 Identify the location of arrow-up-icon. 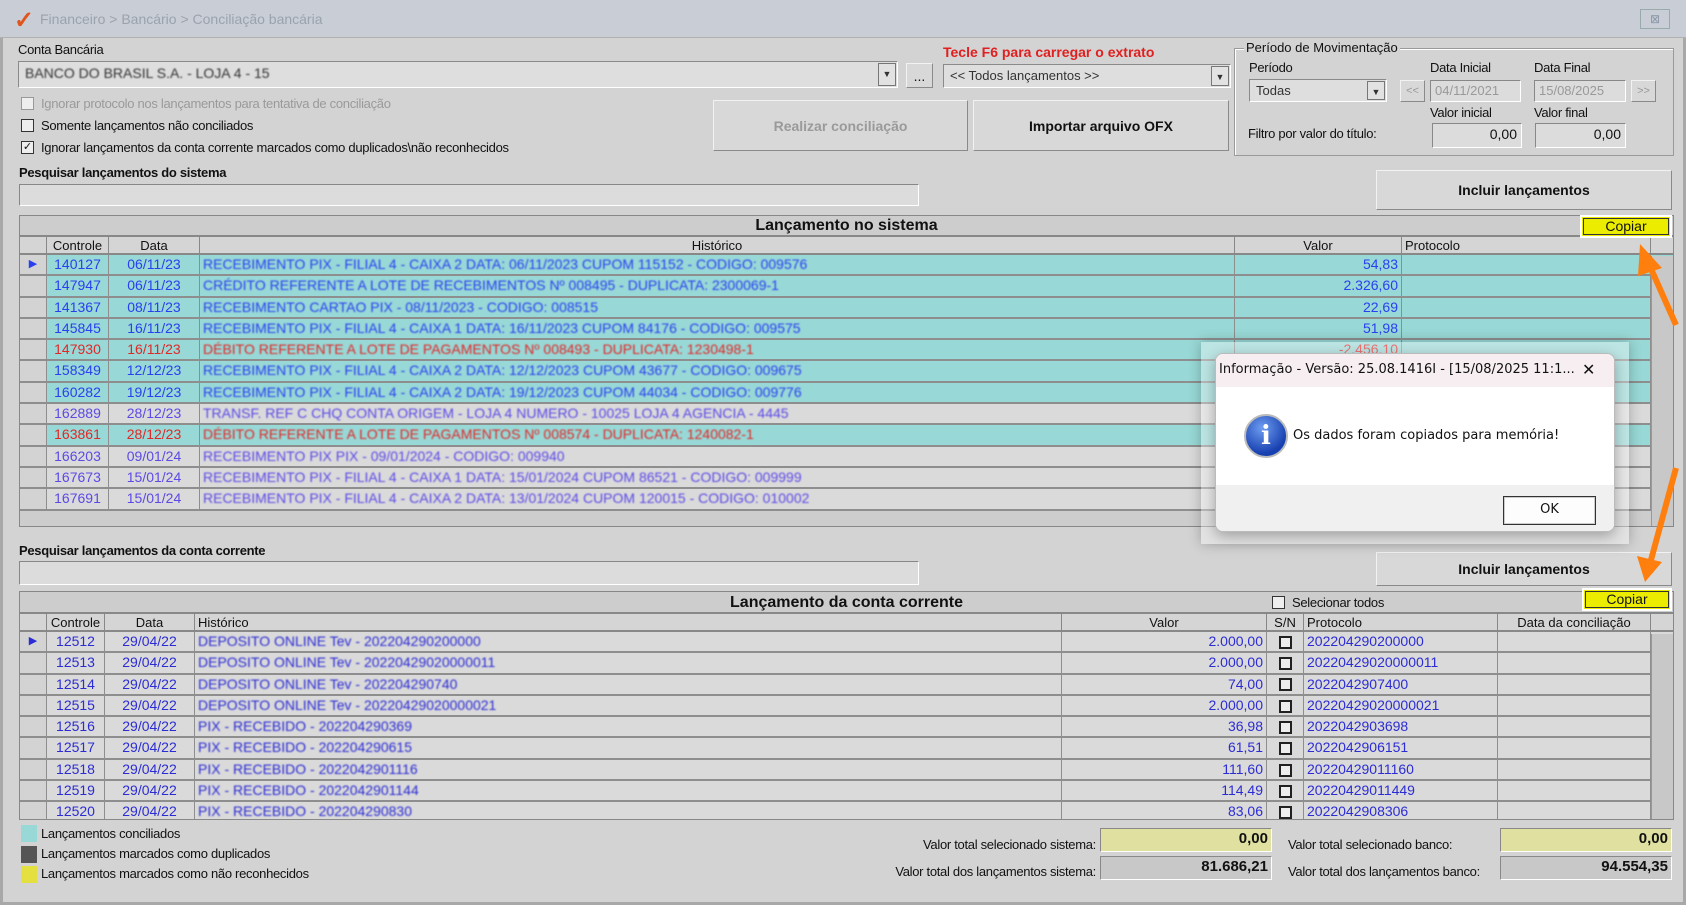
(1658, 285).